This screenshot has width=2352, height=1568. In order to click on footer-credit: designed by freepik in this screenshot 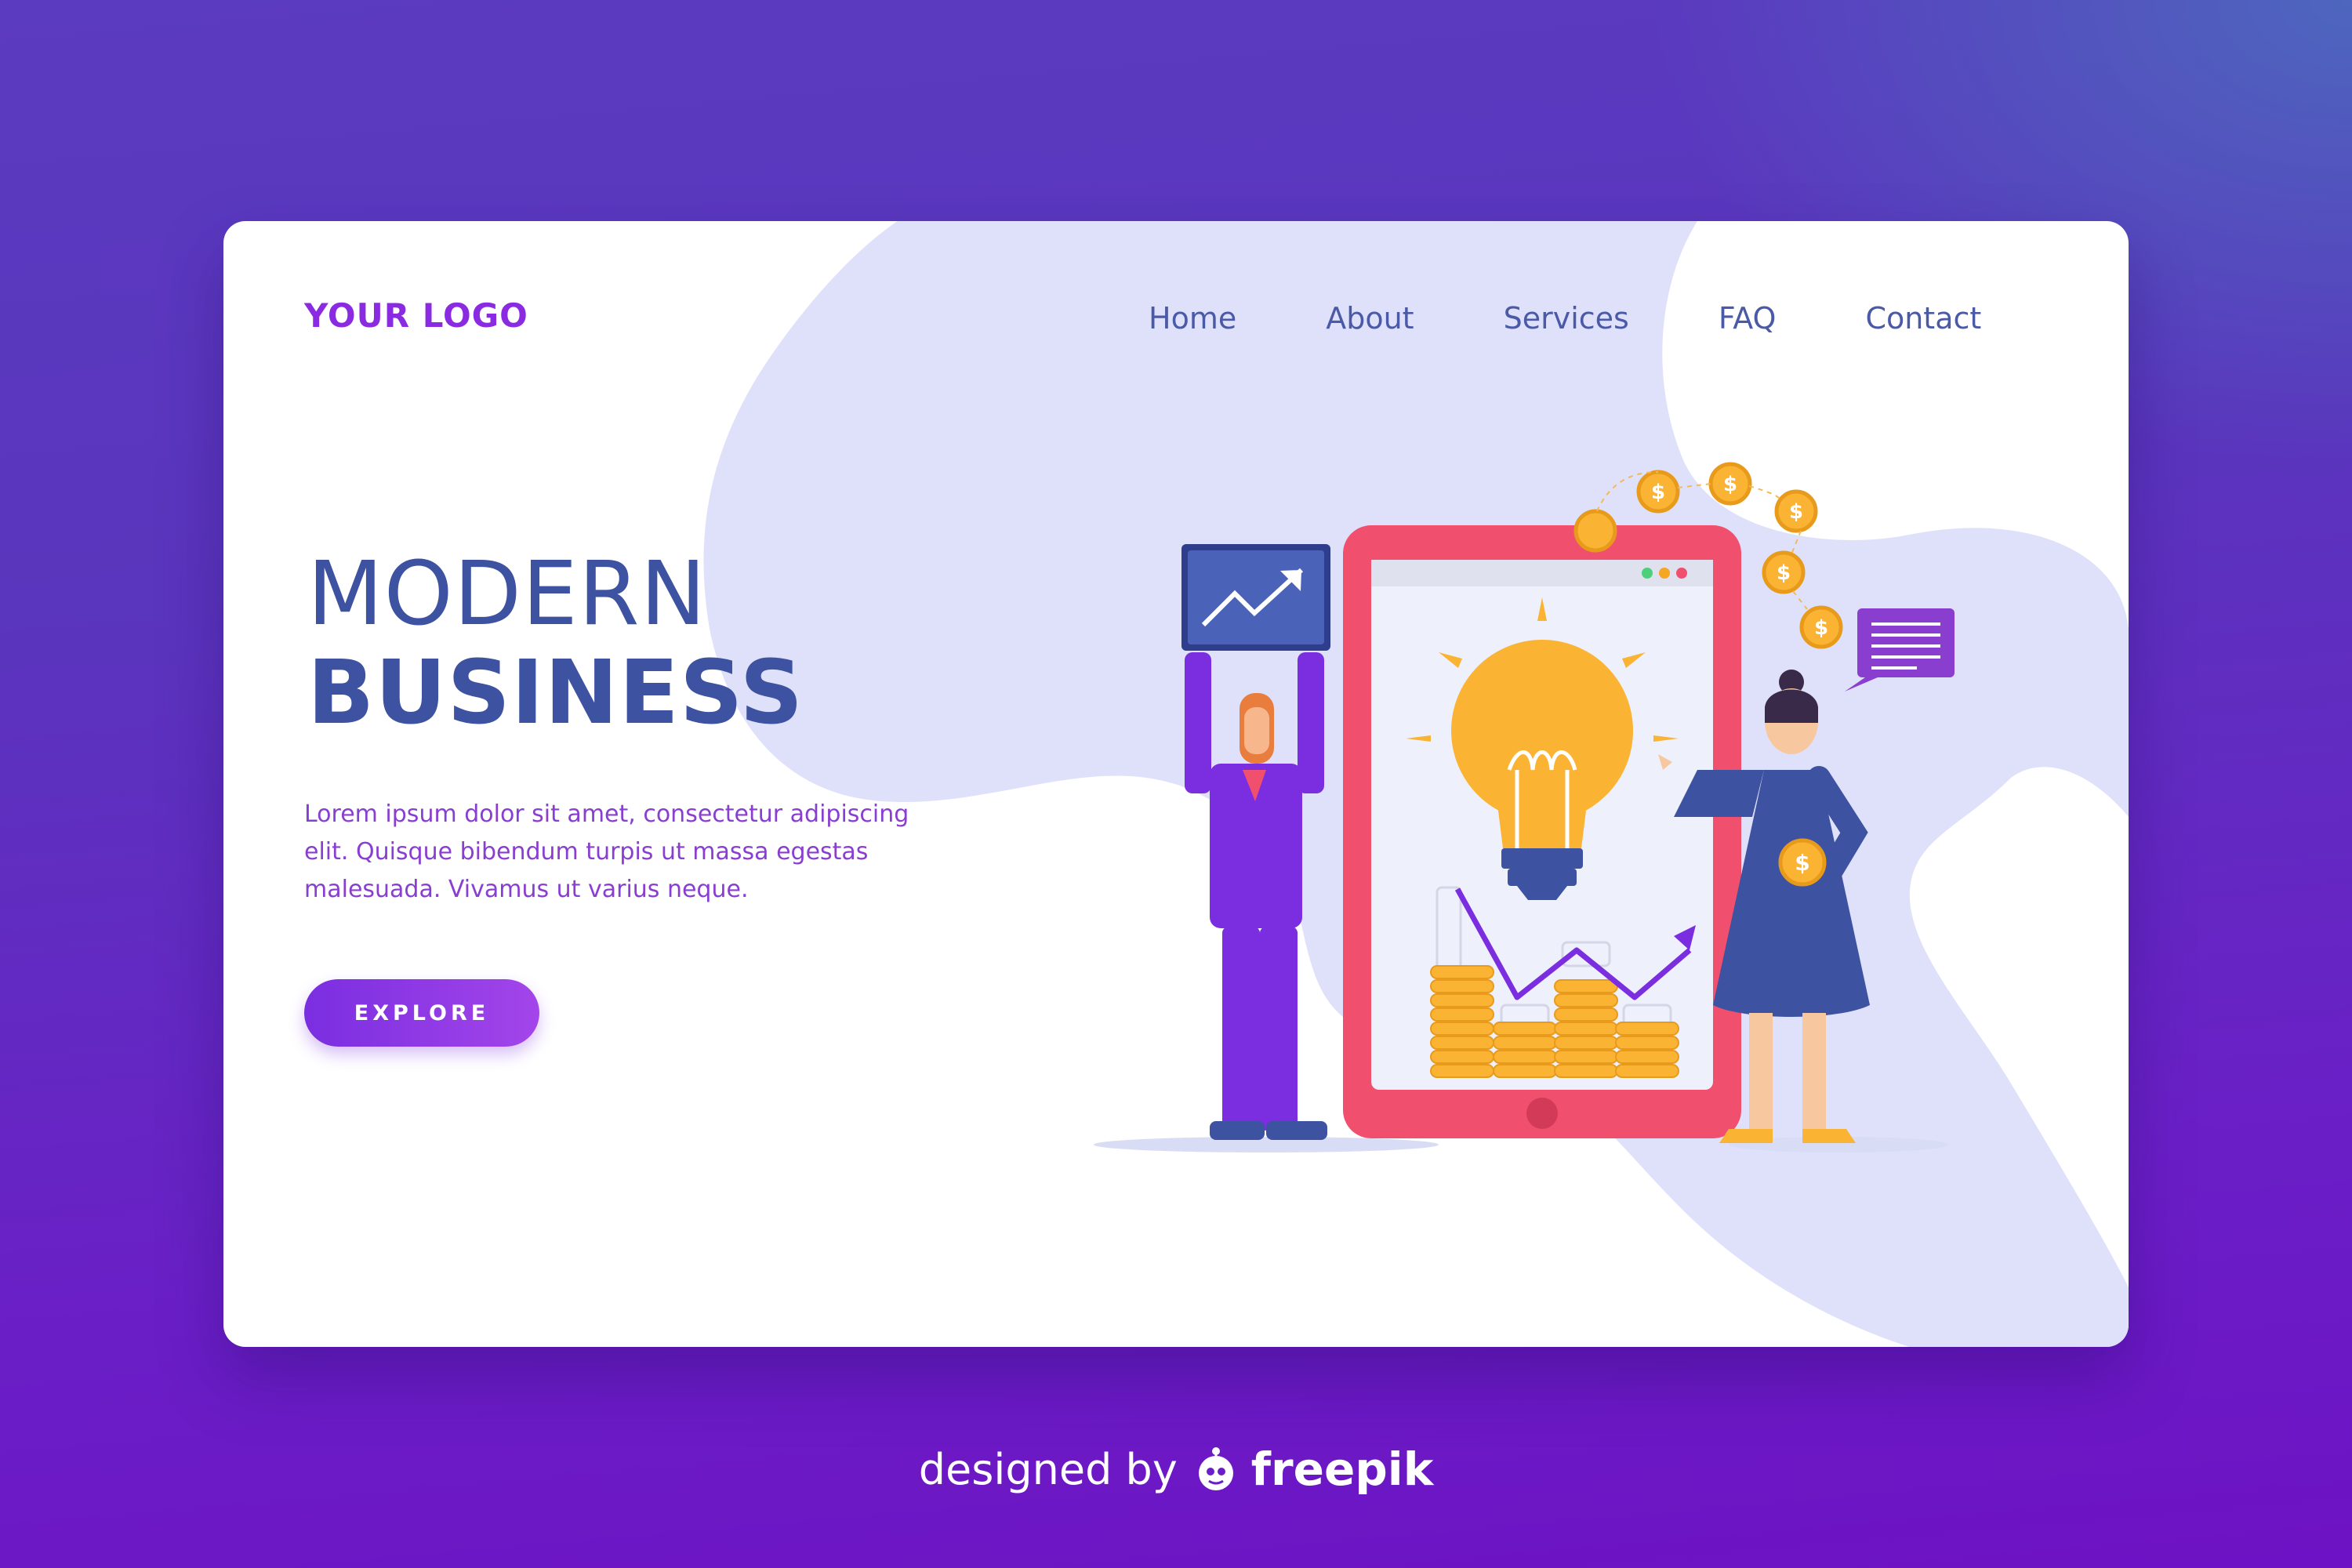, I will do `click(1176, 1469)`.